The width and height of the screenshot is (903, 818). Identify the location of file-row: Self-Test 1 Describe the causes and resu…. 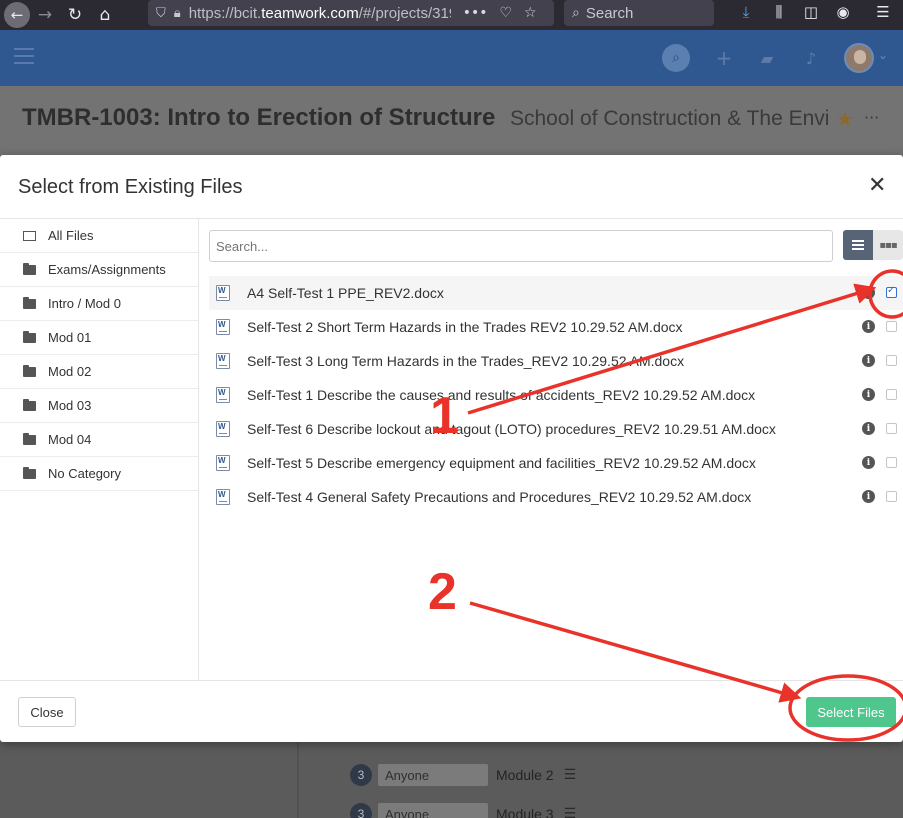
(556, 395).